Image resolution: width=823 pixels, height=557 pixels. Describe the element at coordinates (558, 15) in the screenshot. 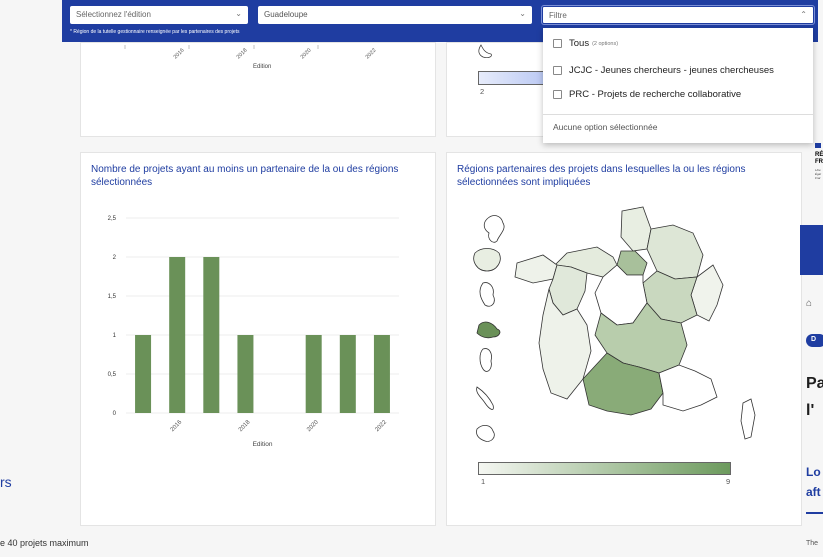

I see `program-filter-placeholder: Filtre` at that location.